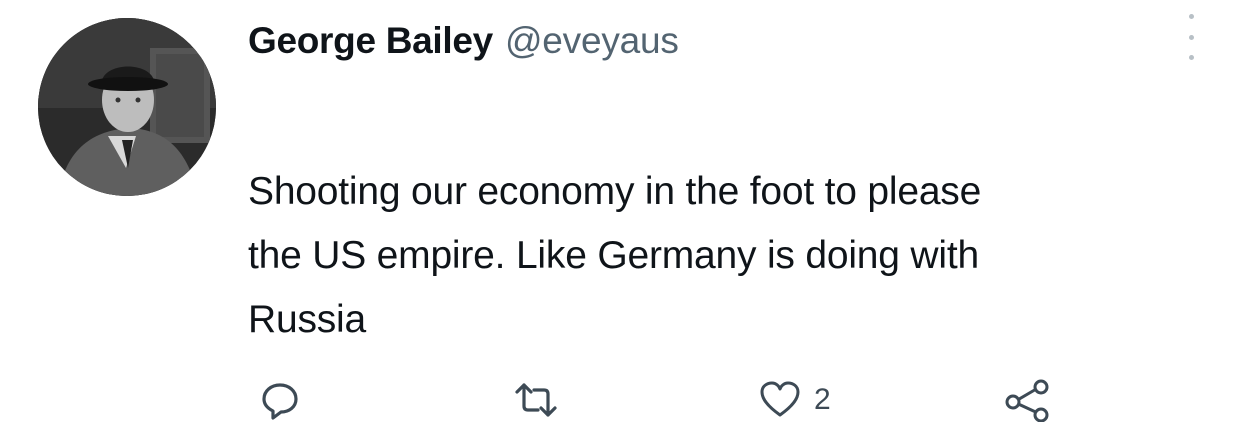 The image size is (1260, 428). Describe the element at coordinates (370, 41) in the screenshot. I see `author-display-name: George Bailey` at that location.